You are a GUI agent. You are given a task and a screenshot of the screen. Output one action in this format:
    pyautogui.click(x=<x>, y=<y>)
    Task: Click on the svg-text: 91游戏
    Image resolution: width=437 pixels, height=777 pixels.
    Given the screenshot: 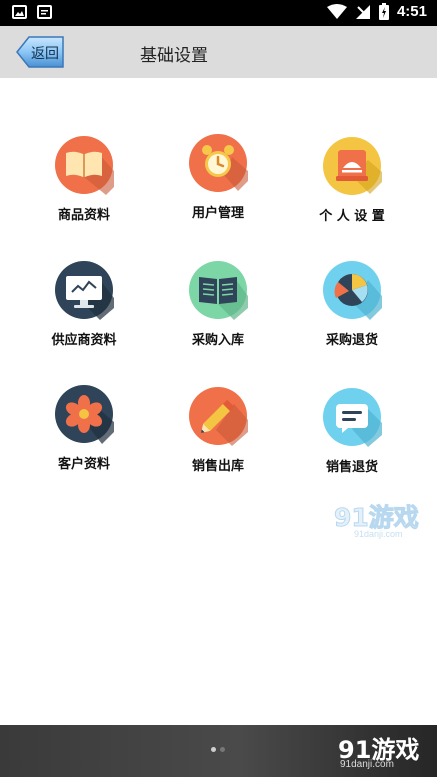 What is the action you would take?
    pyautogui.click(x=376, y=517)
    